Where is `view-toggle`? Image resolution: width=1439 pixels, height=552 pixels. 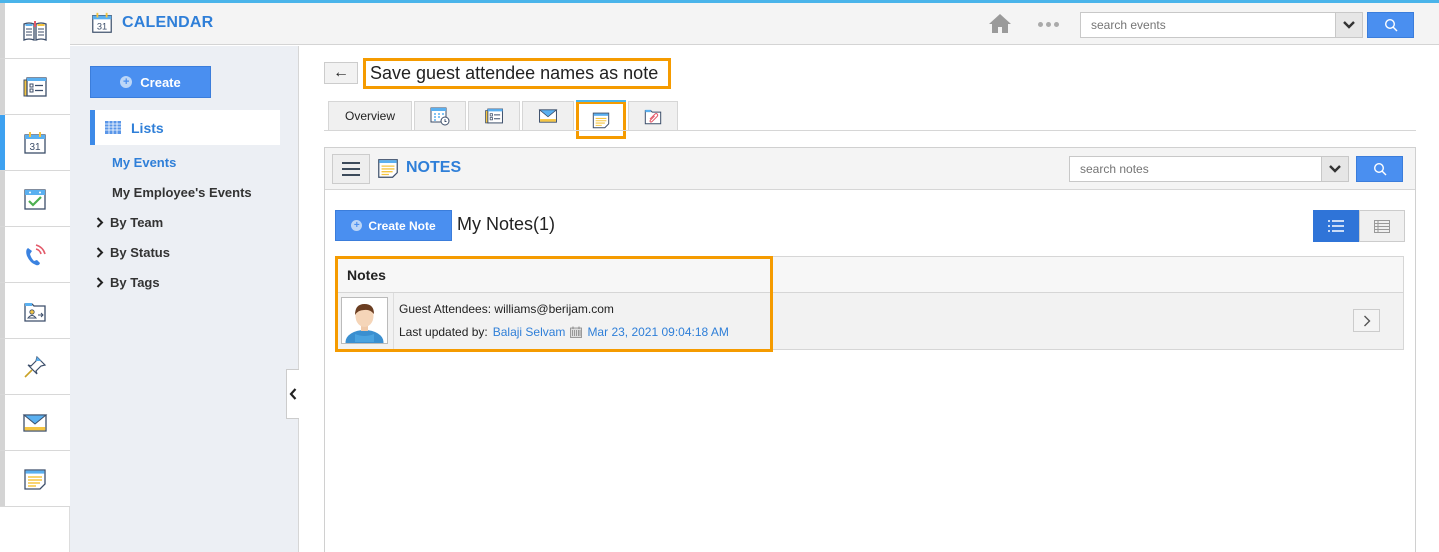 view-toggle is located at coordinates (1359, 226).